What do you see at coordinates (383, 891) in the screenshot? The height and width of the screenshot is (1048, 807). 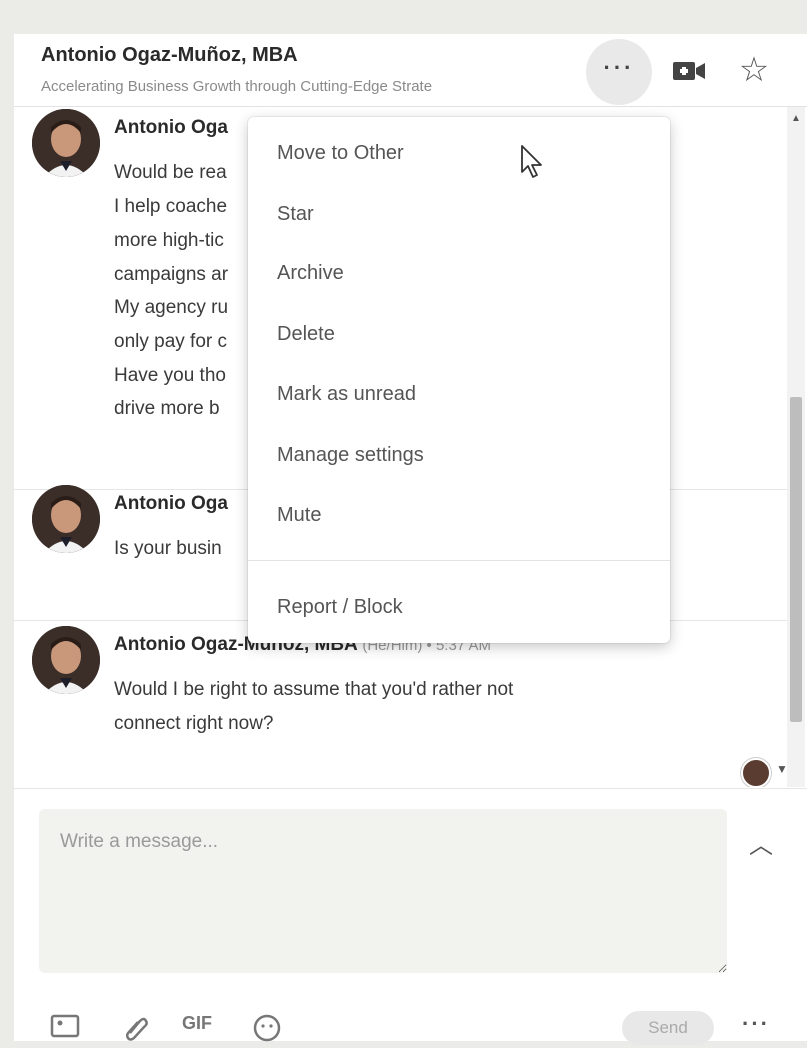 I see `message-input` at bounding box center [383, 891].